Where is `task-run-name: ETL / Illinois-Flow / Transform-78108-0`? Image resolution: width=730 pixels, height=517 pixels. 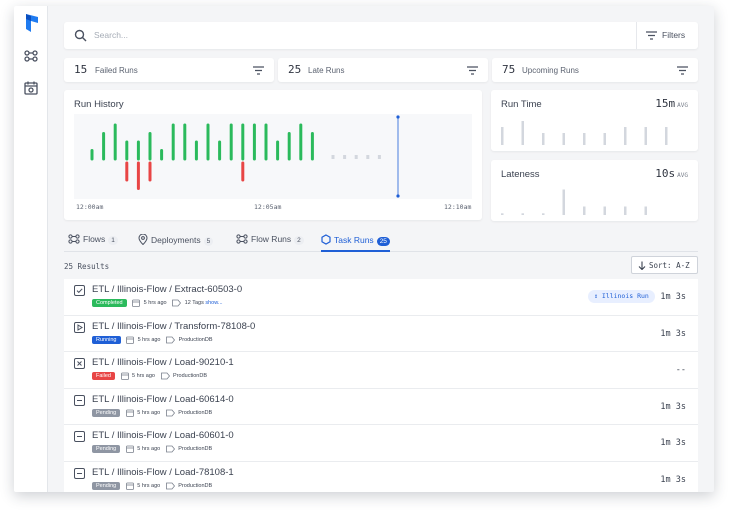 task-run-name: ETL / Illinois-Flow / Transform-78108-0 is located at coordinates (173, 326).